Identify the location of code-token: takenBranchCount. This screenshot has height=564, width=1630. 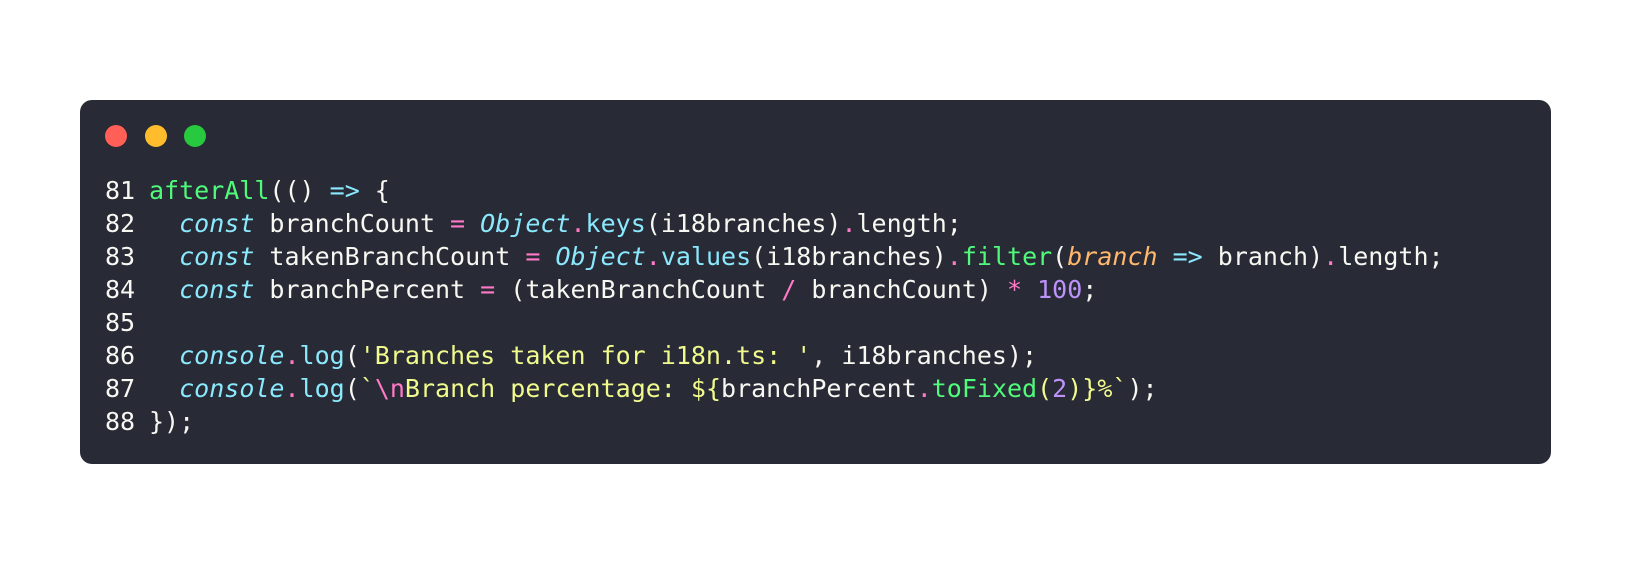
(390, 256).